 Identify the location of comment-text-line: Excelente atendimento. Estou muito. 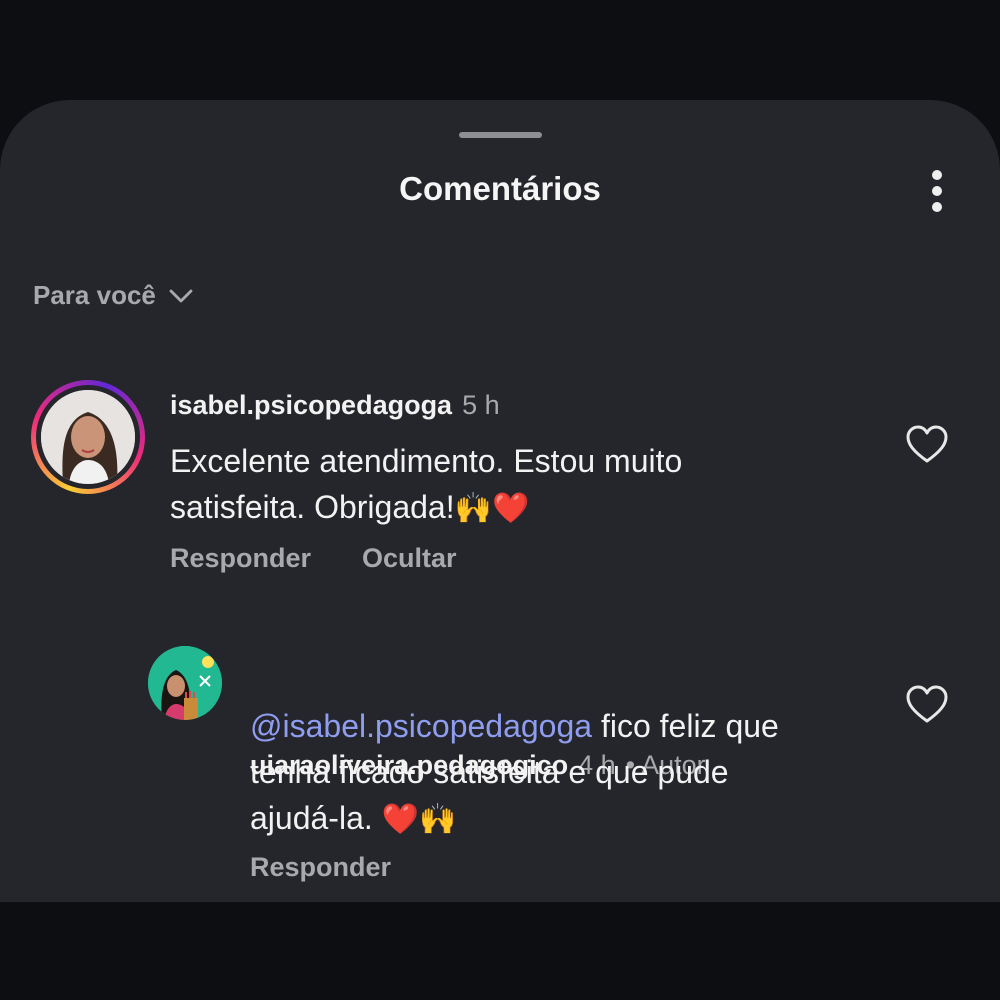
(426, 461).